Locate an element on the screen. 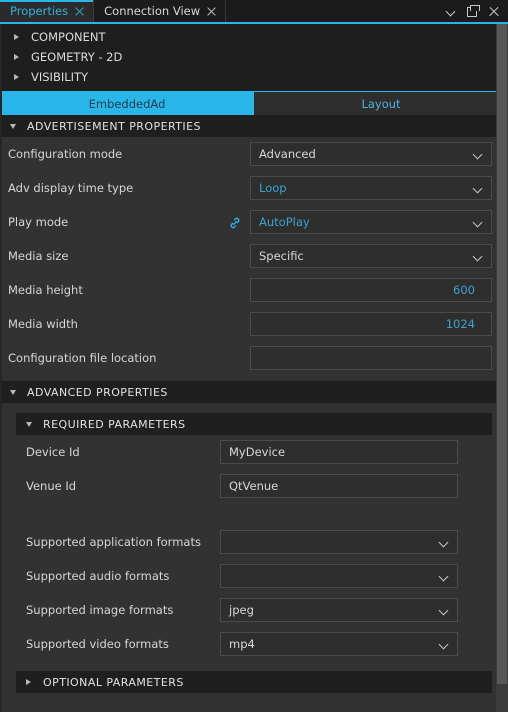  row-venue-id: Venue Id QtVenue is located at coordinates (254, 486).